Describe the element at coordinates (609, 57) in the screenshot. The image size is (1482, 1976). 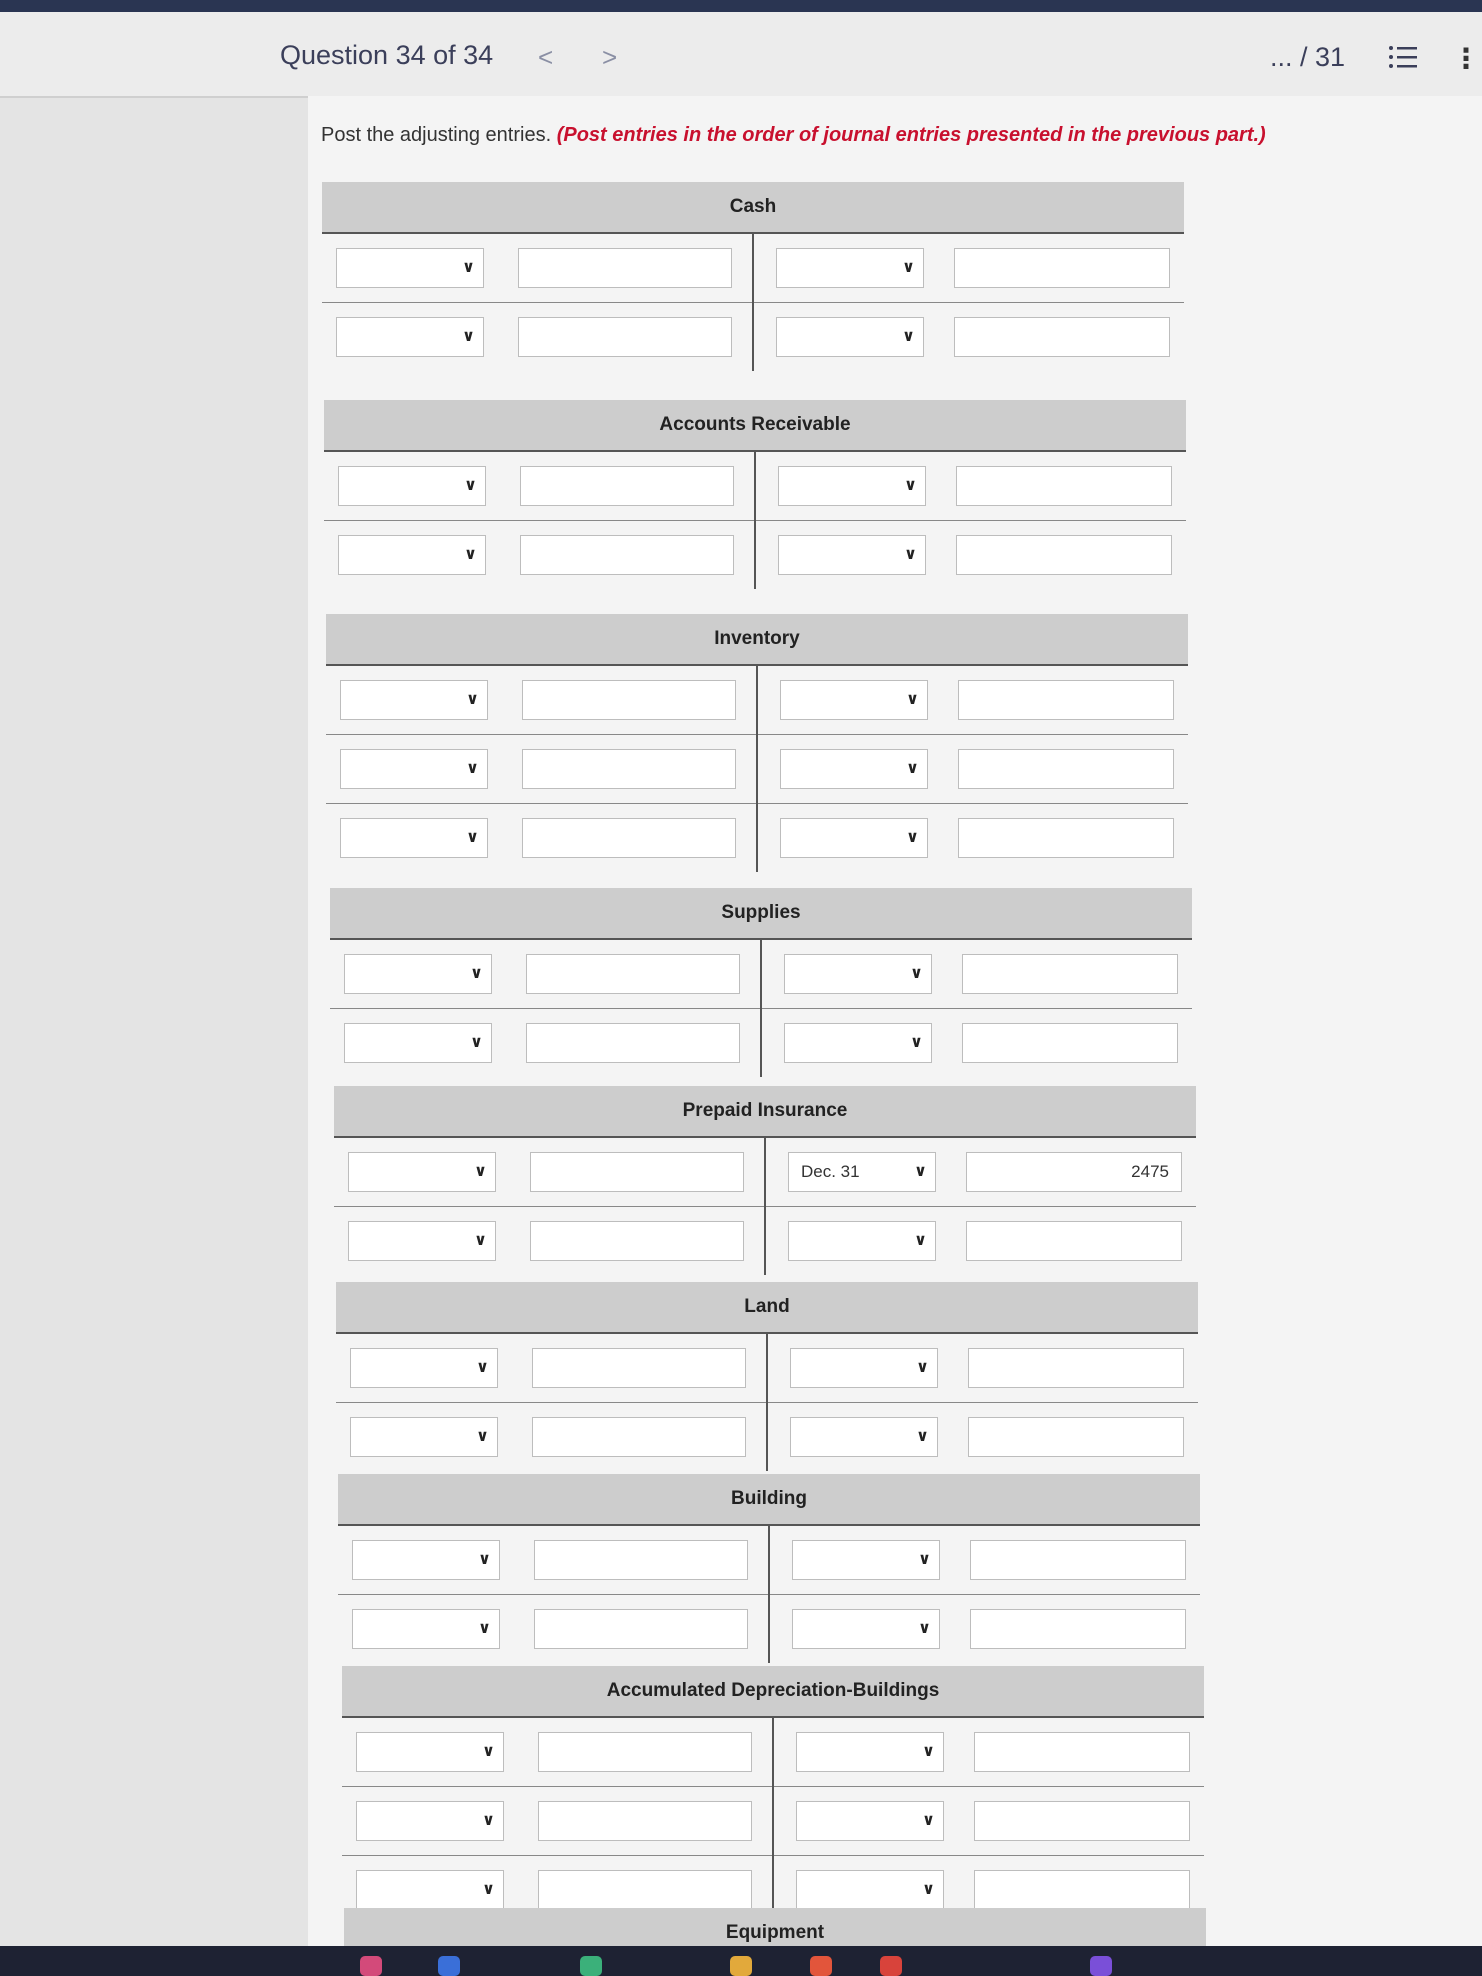
I see `next-question-button: >` at that location.